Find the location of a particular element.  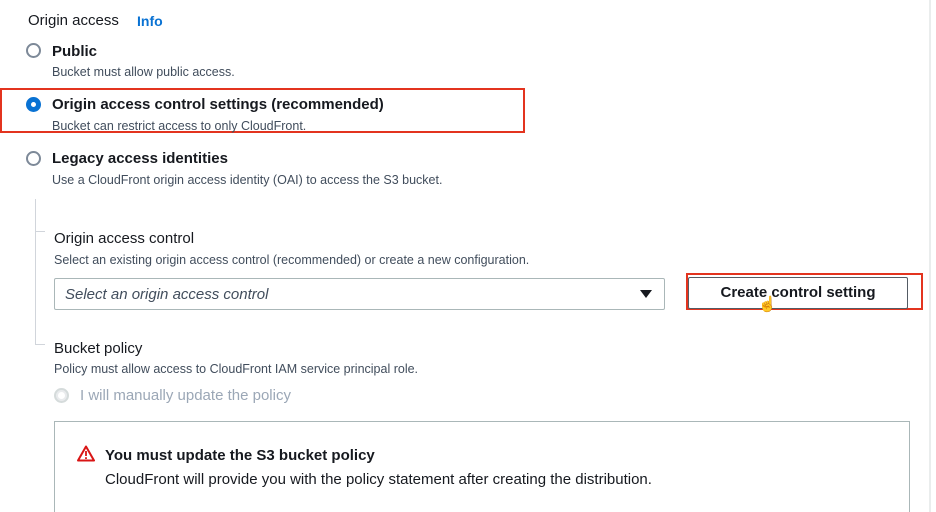

origin-access-label: Origin access is located at coordinates (73, 20).